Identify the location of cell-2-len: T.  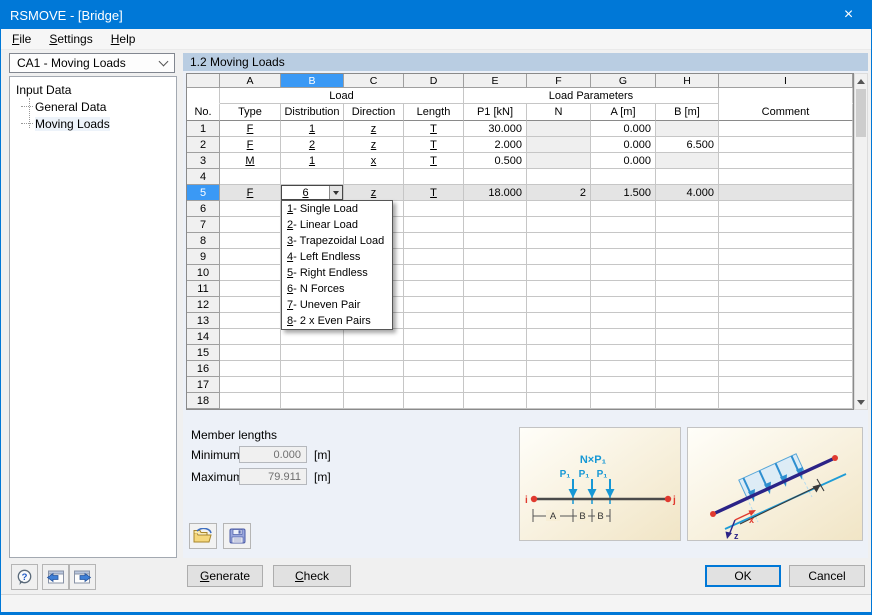
(434, 145).